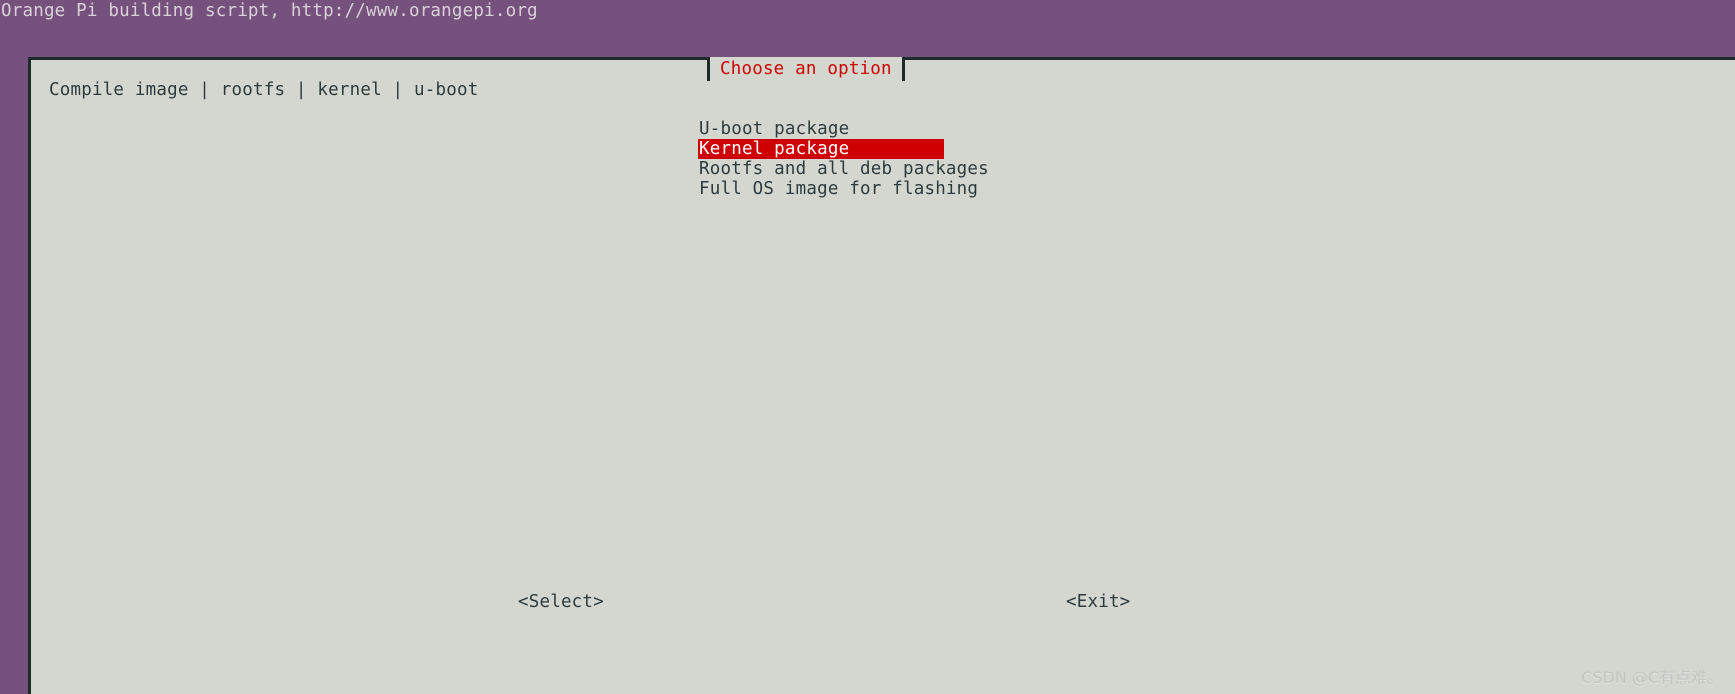  What do you see at coordinates (1098, 602) in the screenshot?
I see `exit-button: <Exit>` at bounding box center [1098, 602].